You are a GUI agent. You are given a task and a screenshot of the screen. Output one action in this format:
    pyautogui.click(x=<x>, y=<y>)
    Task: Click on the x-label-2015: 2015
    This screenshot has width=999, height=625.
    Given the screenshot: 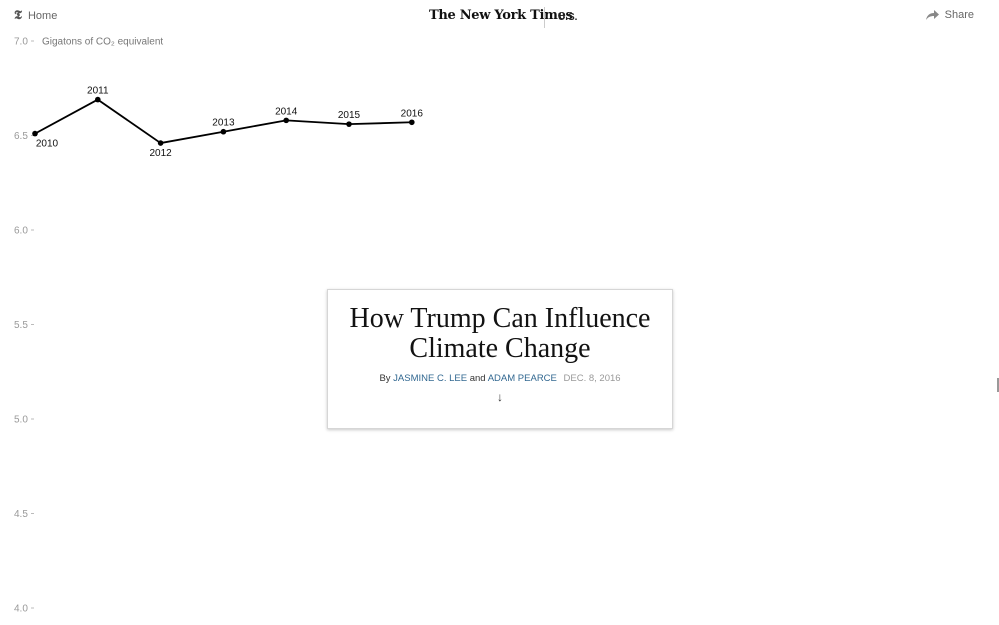 What is the action you would take?
    pyautogui.click(x=349, y=115)
    